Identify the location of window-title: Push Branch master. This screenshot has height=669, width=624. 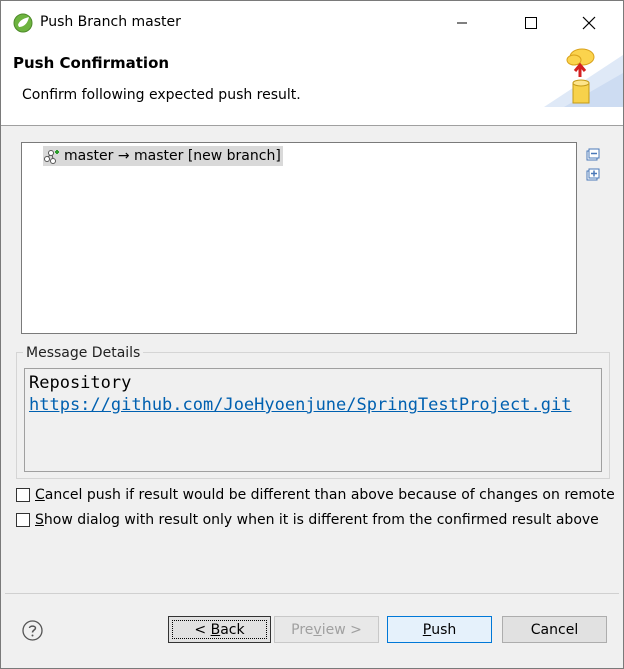
(110, 22).